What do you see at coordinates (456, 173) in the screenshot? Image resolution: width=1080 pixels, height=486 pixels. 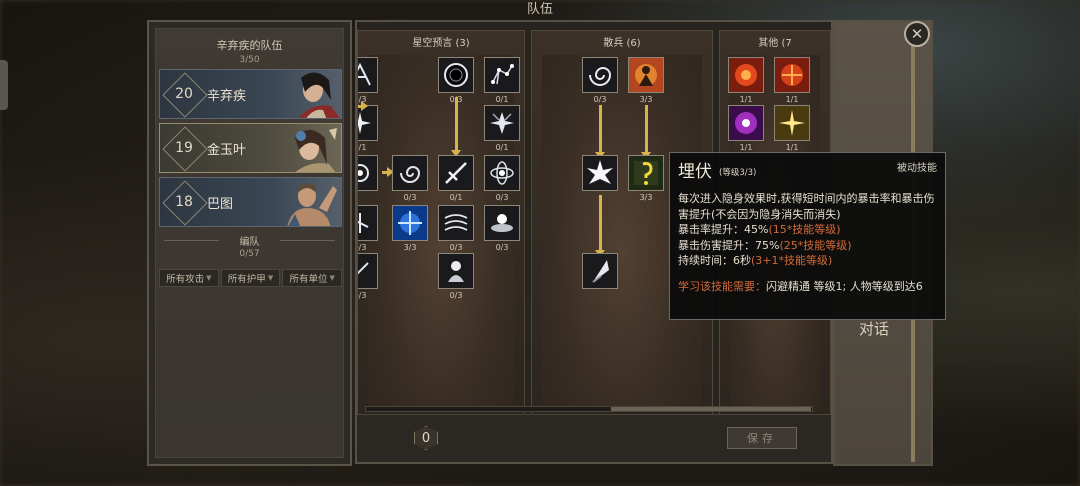 I see `slash-skill-icon` at bounding box center [456, 173].